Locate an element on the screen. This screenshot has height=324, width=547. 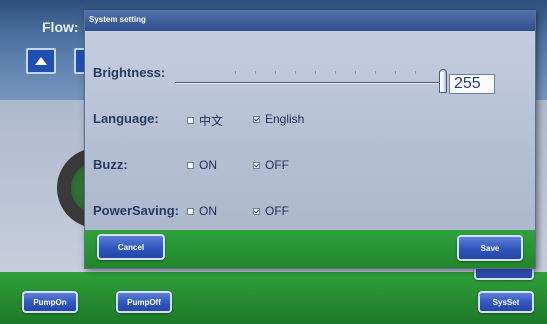
power-saving-off-checkbox is located at coordinates (256, 211).